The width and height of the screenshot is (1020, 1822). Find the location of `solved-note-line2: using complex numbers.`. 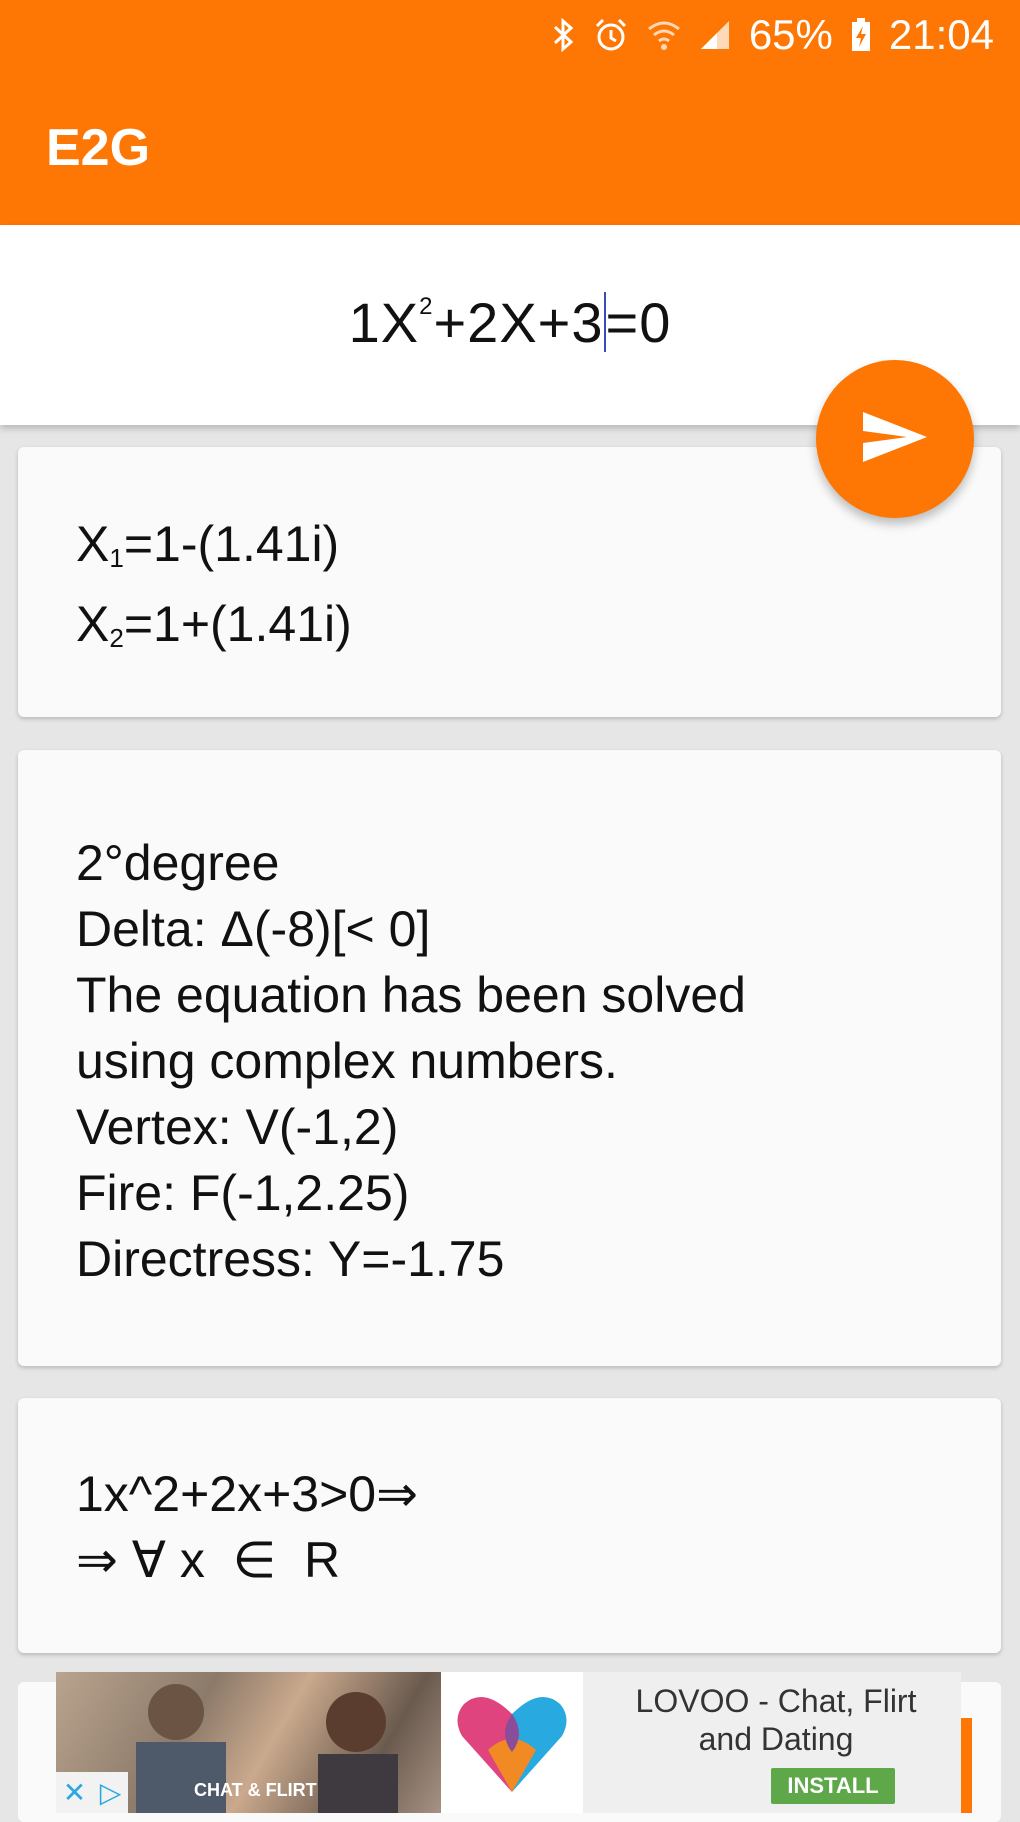

solved-note-line2: using complex numbers. is located at coordinates (347, 1061).